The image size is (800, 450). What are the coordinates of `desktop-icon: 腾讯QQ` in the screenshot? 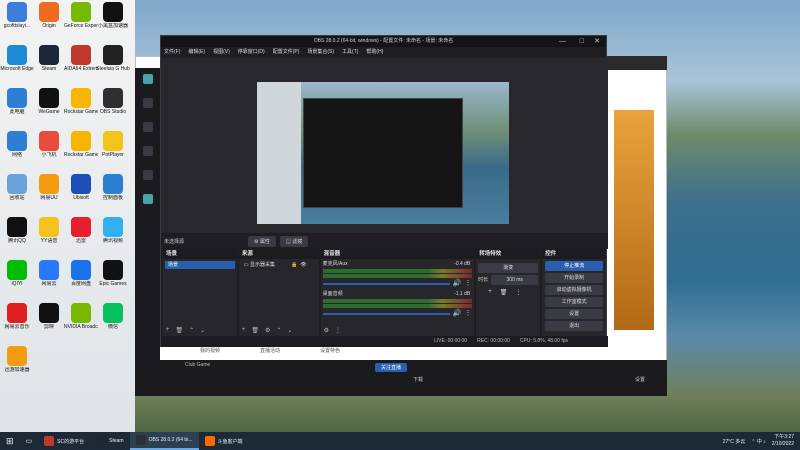 It's located at (17, 237).